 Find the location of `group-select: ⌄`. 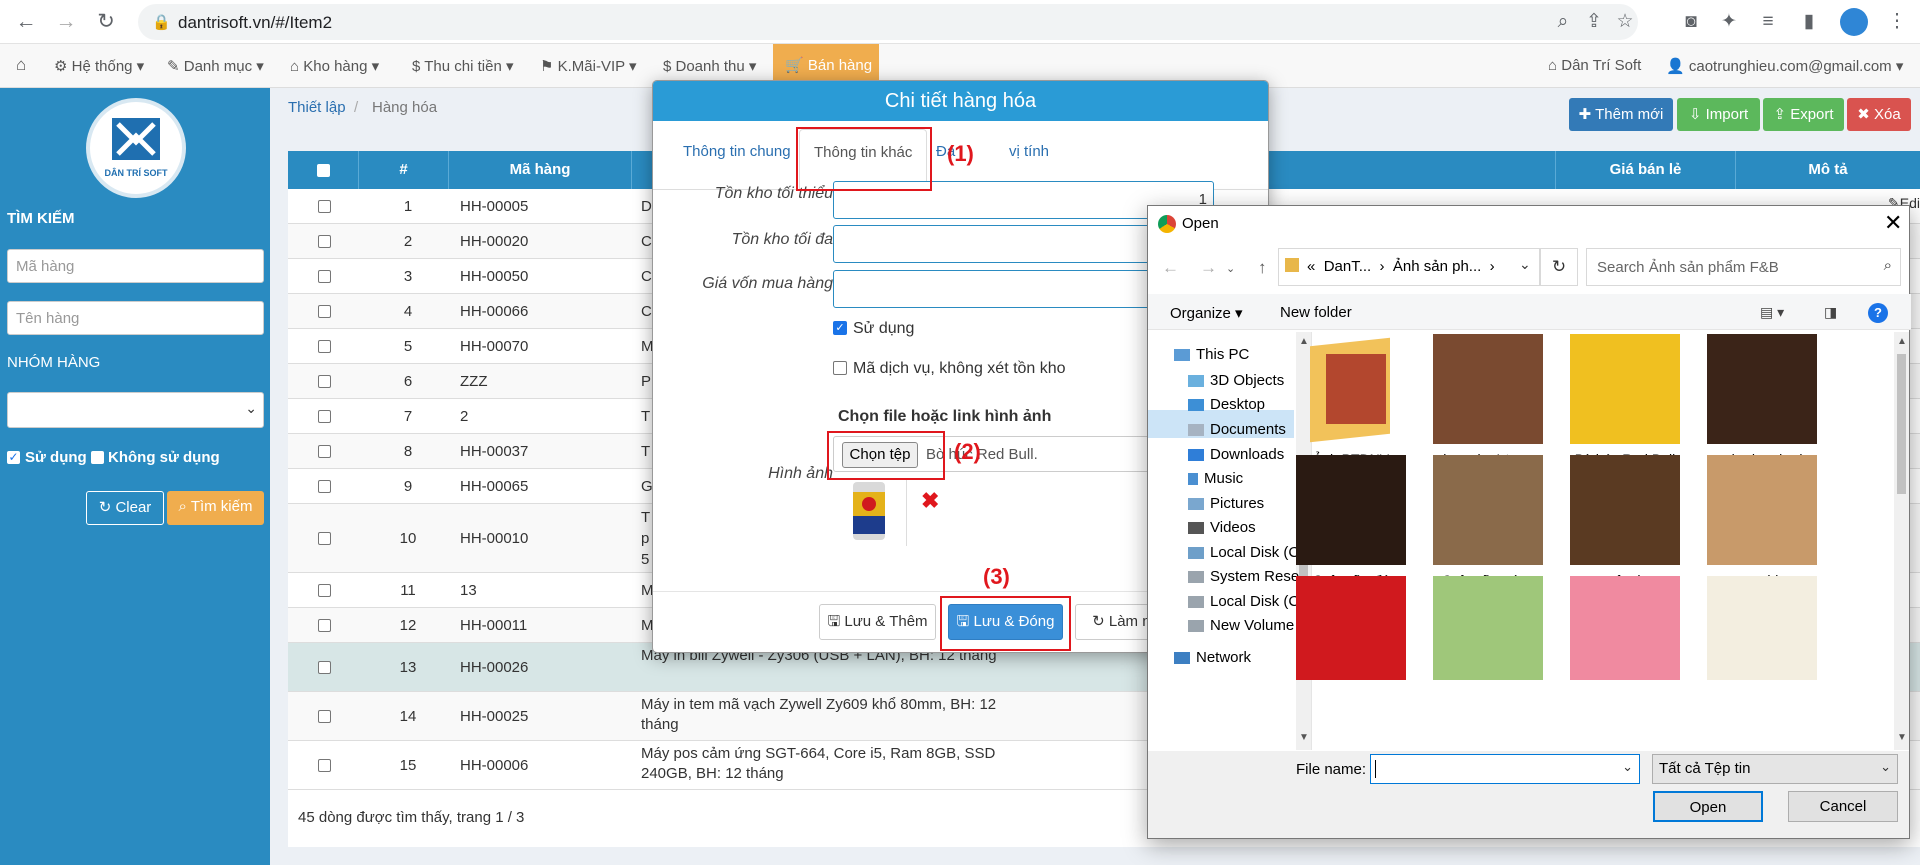

group-select: ⌄ is located at coordinates (135, 410).